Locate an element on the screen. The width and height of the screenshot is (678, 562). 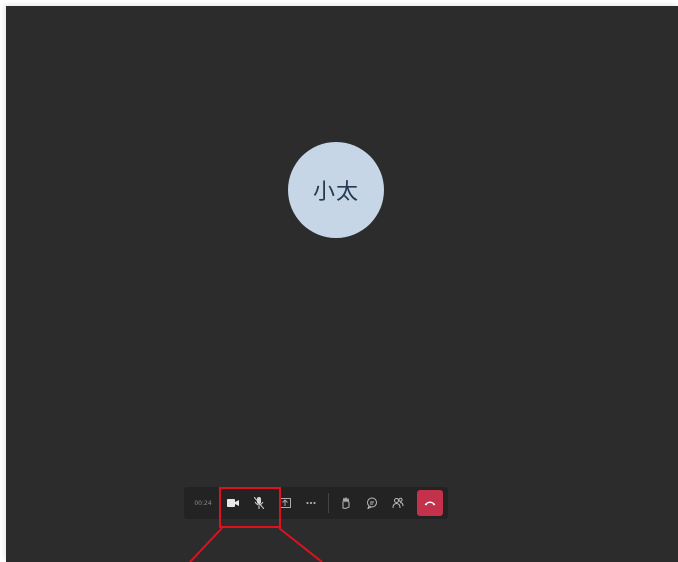
chat-button is located at coordinates (372, 503).